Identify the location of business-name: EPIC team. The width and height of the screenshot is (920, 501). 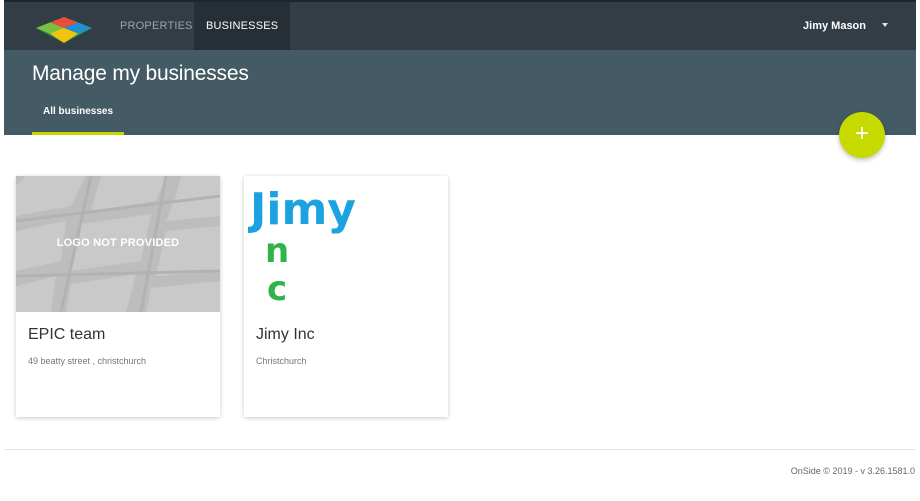
(67, 334).